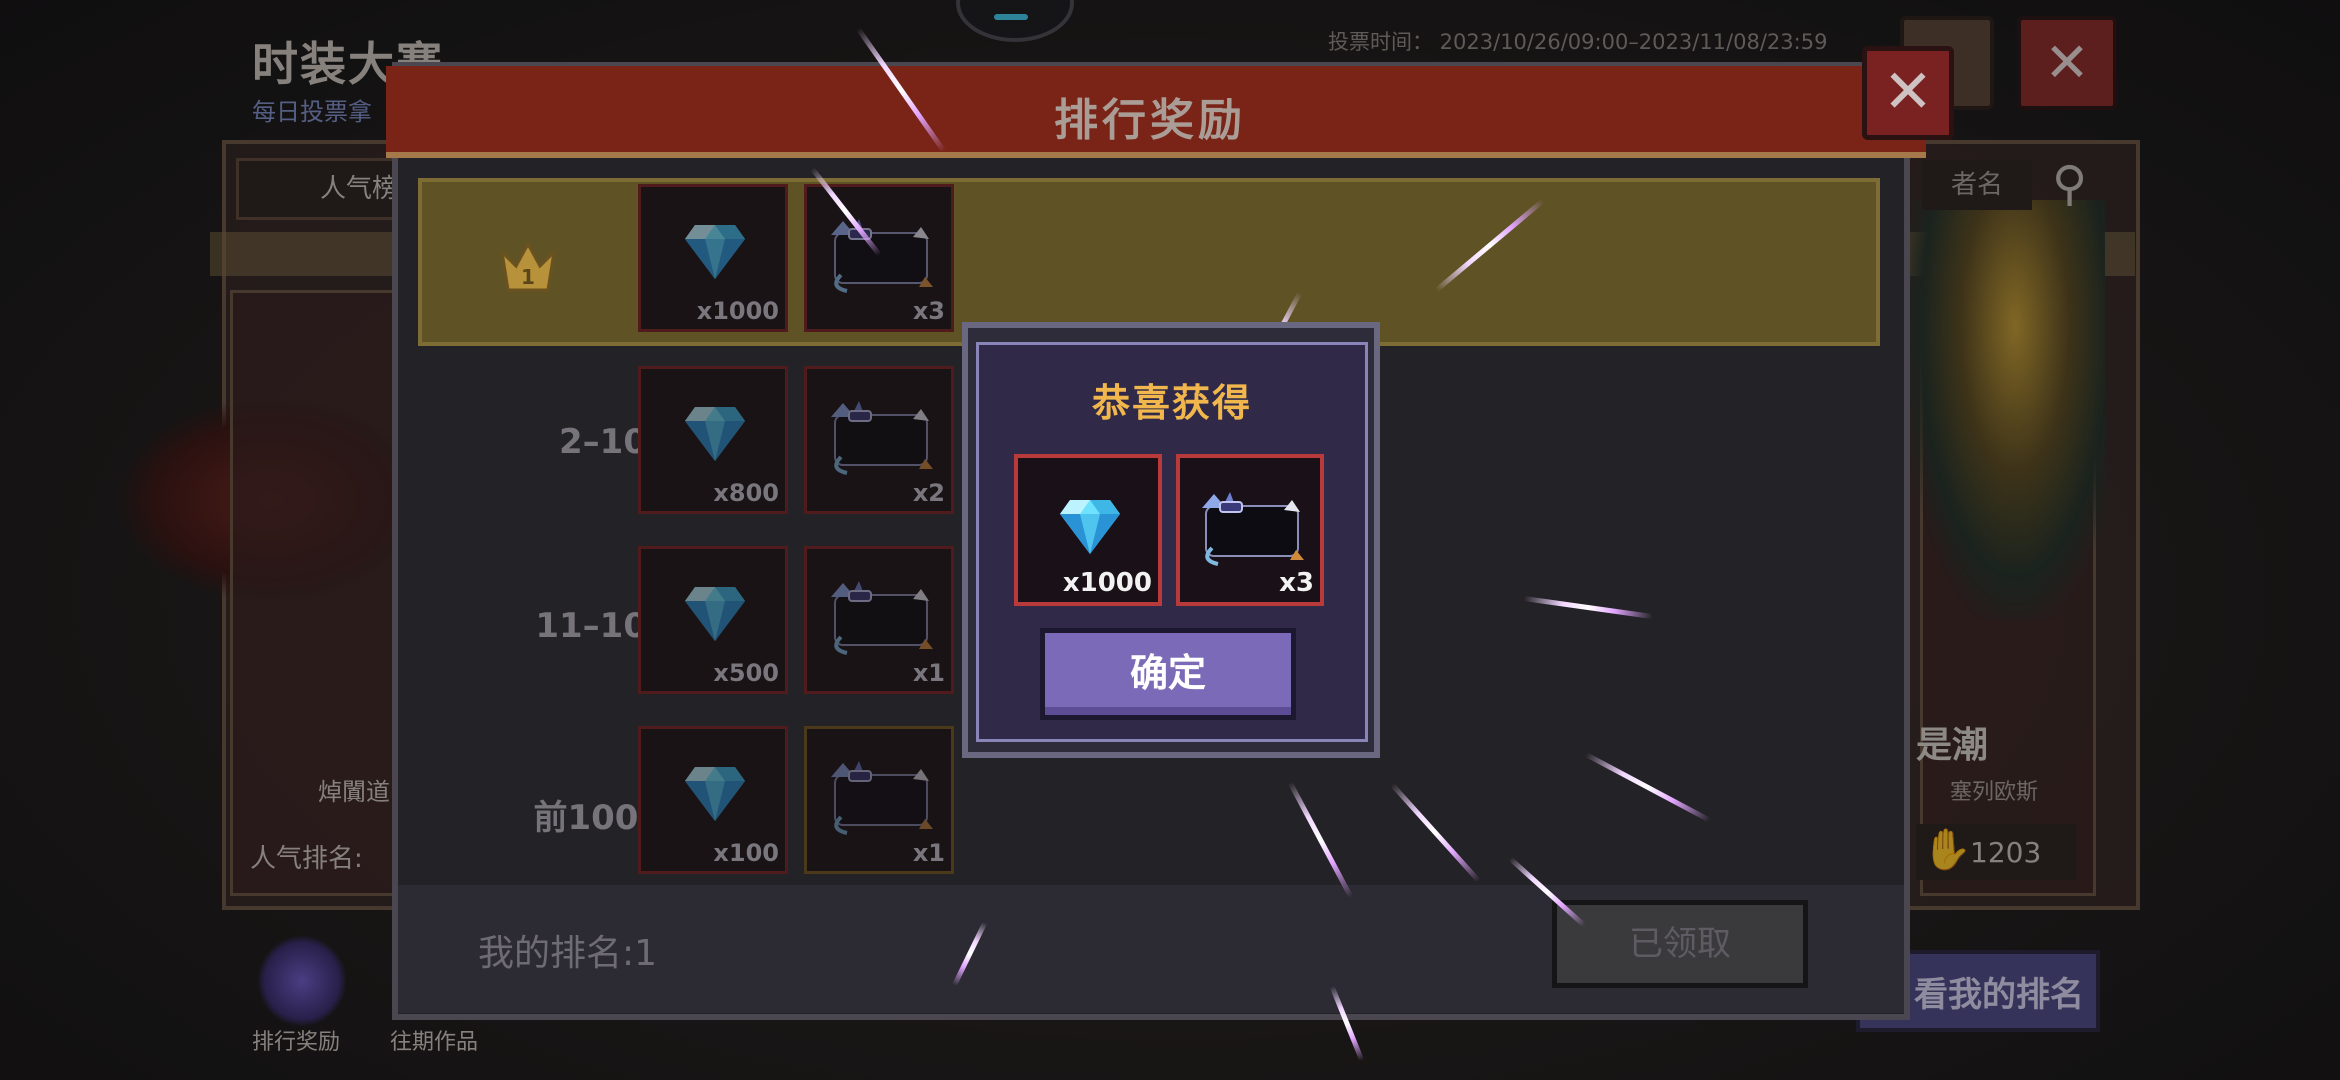  I want to click on popup-gem-slot: x1000, so click(1088, 530).